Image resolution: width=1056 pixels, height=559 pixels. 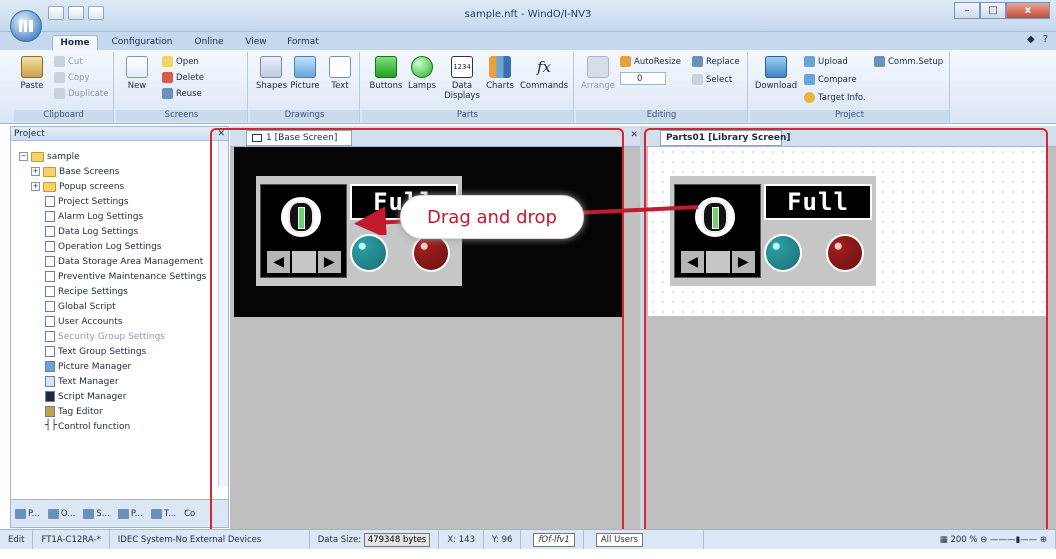 What do you see at coordinates (492, 217) in the screenshot?
I see `drag-and-drop-callout: Drag and drop` at bounding box center [492, 217].